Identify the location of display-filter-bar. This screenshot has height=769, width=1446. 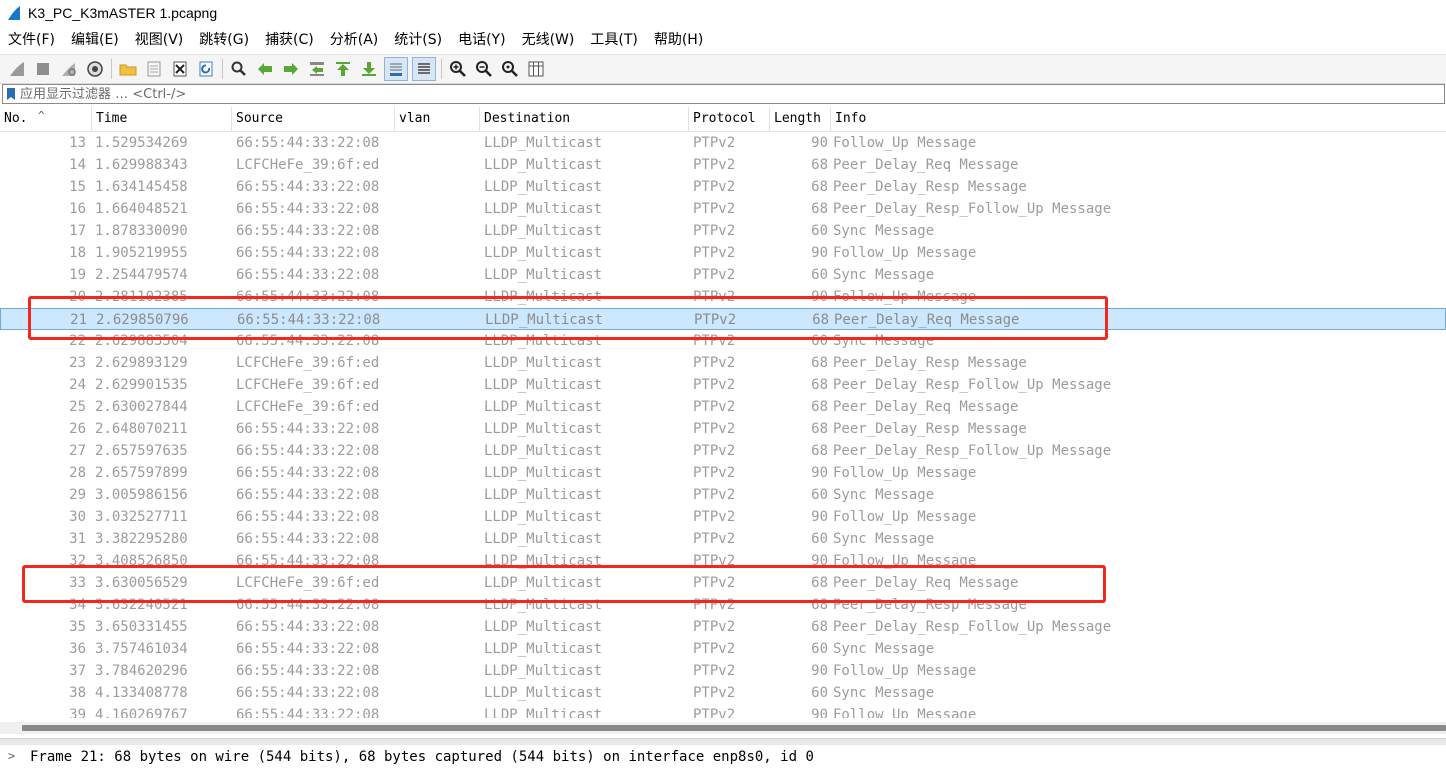
(723, 94).